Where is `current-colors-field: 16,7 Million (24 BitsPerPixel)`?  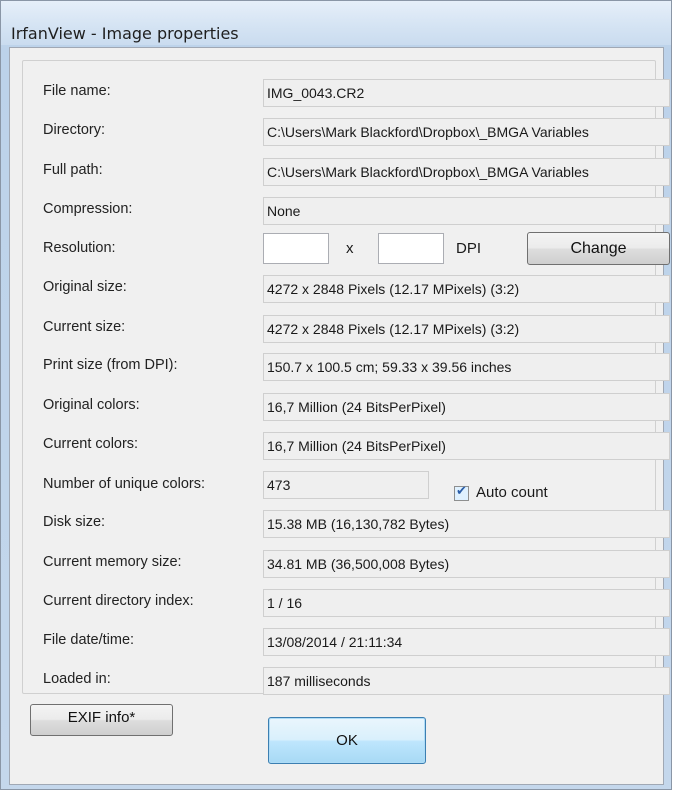 current-colors-field: 16,7 Million (24 BitsPerPixel) is located at coordinates (466, 446).